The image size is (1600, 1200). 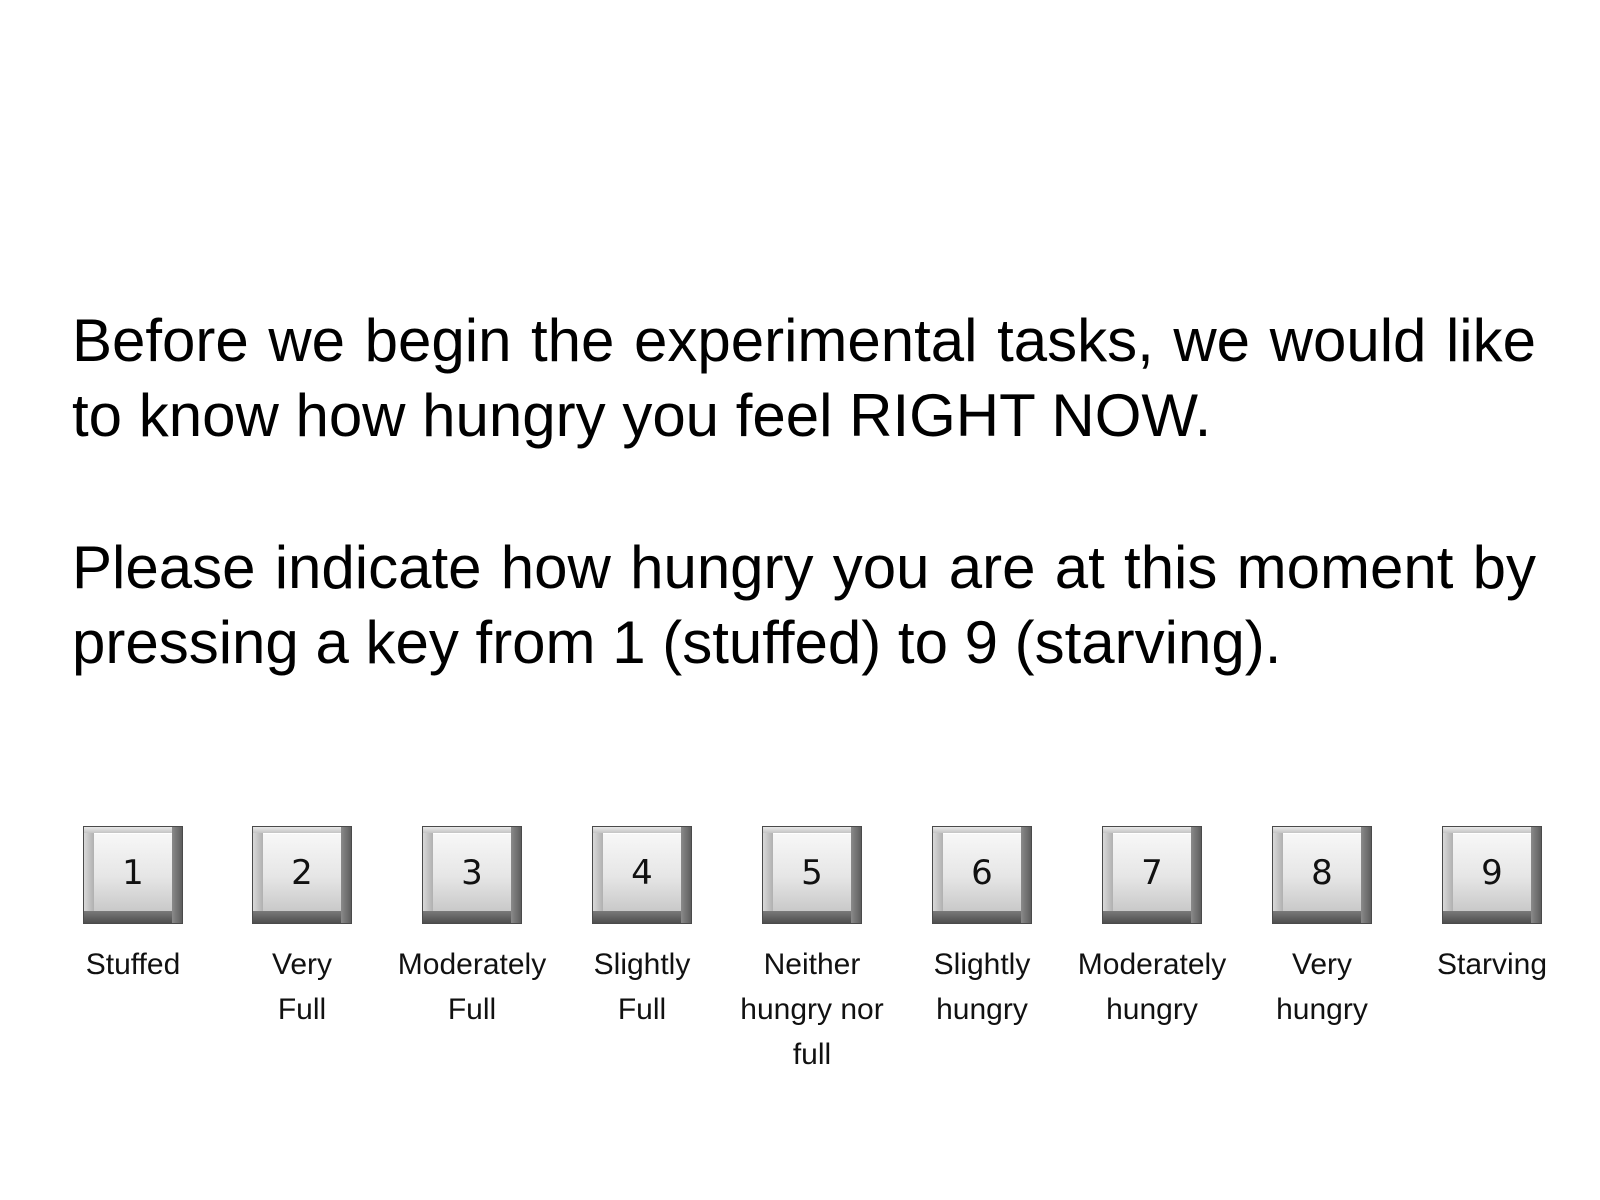 I want to click on key-9-digit: 9, so click(x=1492, y=872).